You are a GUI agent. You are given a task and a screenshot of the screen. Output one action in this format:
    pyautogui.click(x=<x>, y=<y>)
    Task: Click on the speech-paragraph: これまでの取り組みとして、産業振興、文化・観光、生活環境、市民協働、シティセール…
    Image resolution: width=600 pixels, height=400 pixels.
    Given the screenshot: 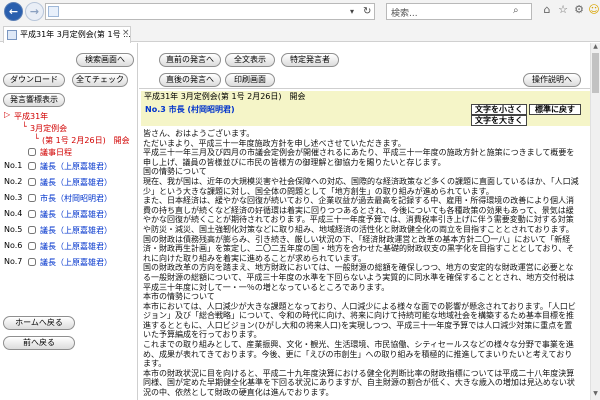 What is the action you would take?
    pyautogui.click(x=358, y=354)
    